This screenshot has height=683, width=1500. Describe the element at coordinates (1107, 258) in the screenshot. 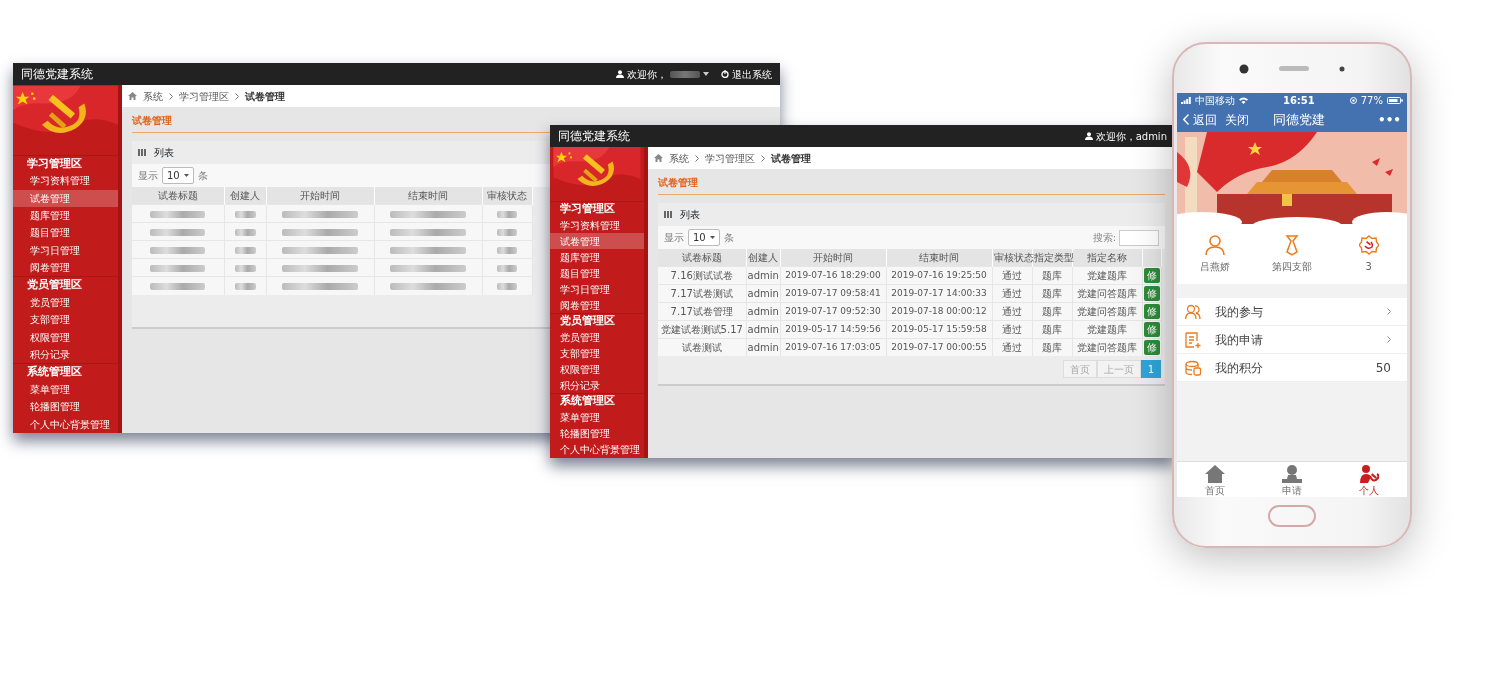

I see `column-header: 指定名称` at that location.